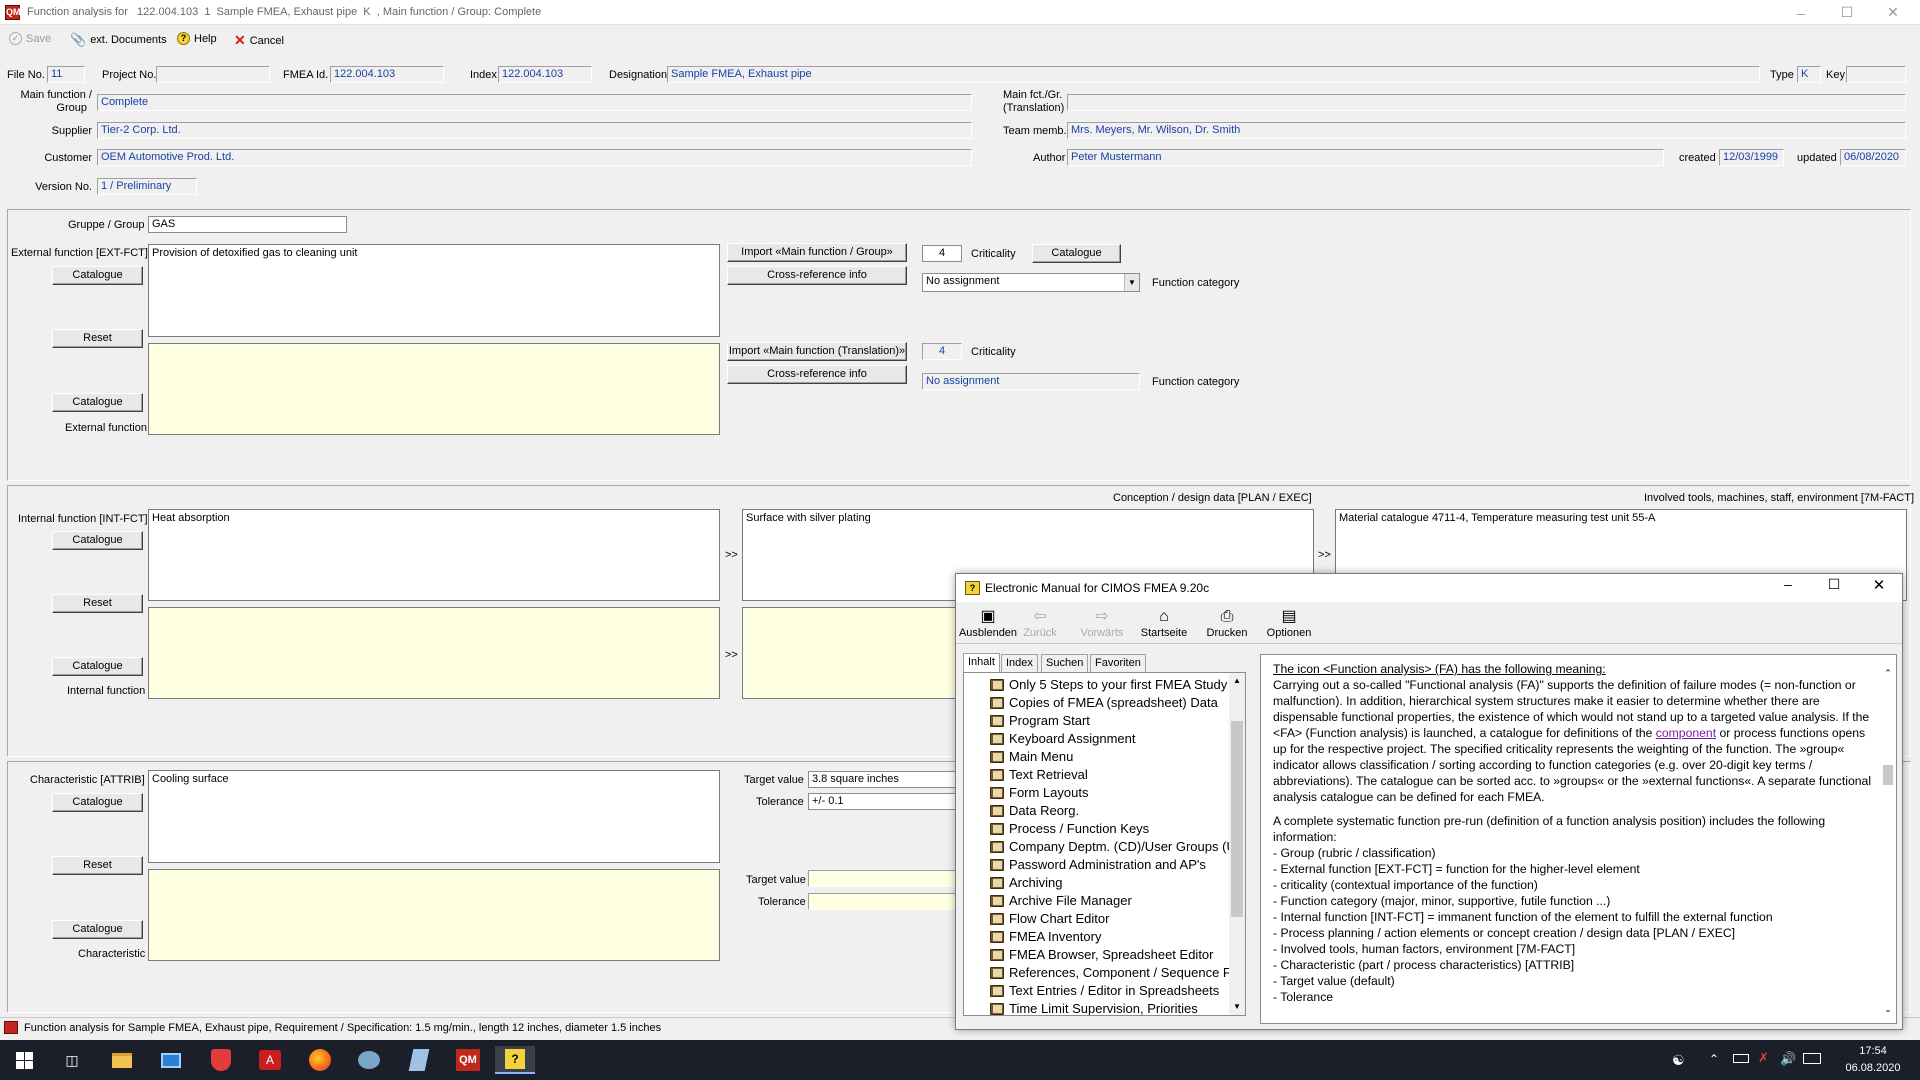  Describe the element at coordinates (1888, 839) in the screenshot. I see `doc-scrollbar: ⌃ ⌄` at that location.